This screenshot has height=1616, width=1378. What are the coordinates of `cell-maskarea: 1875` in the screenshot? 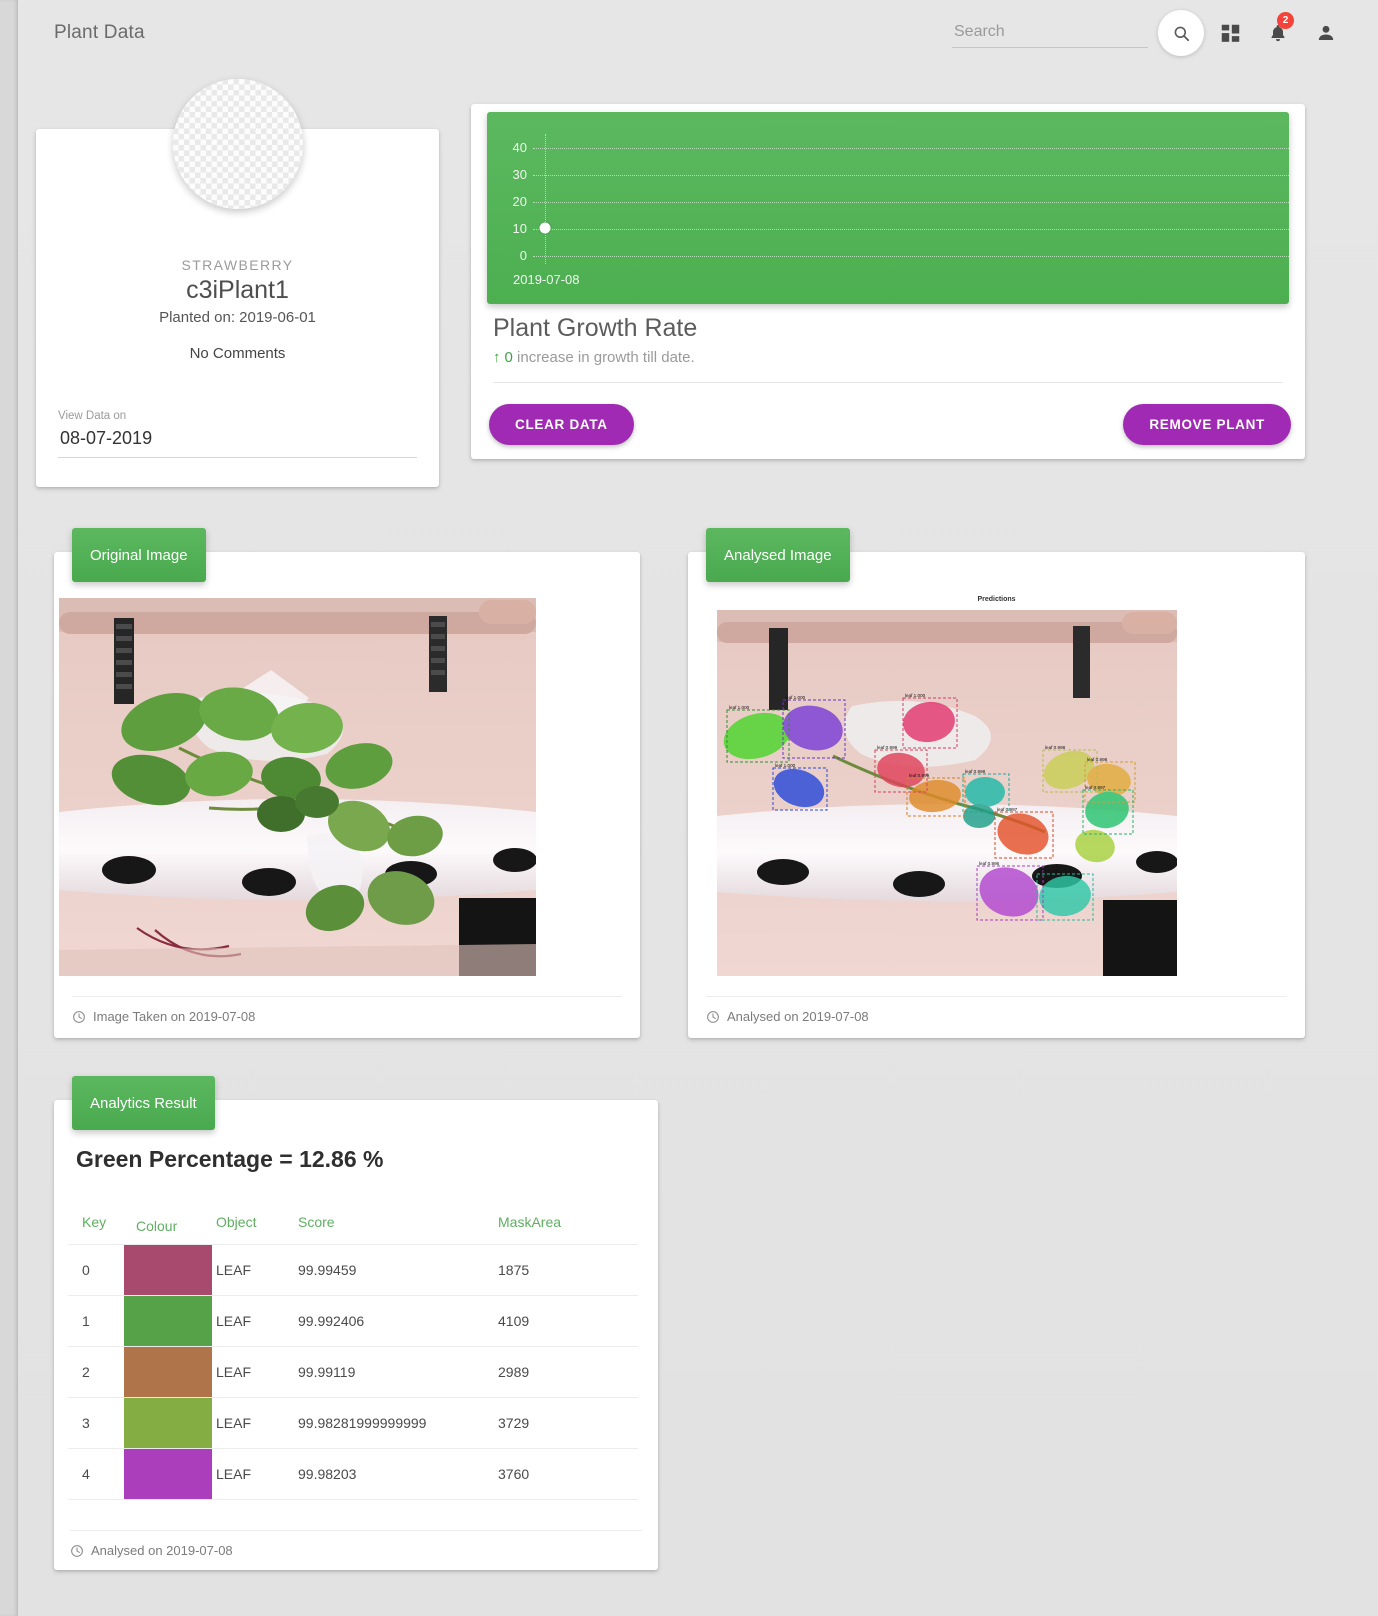 It's located at (566, 1270).